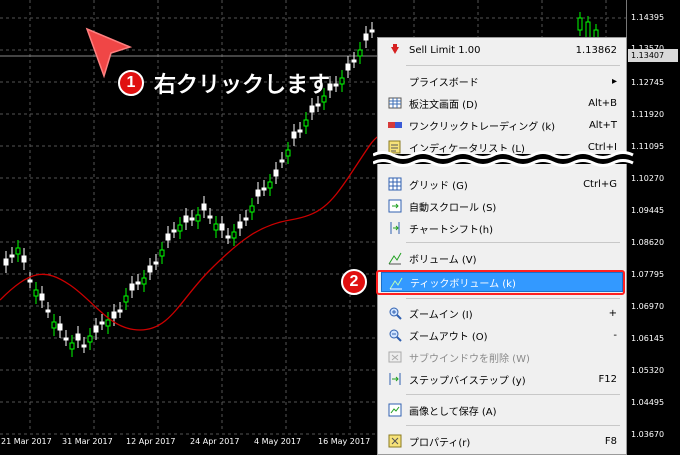  What do you see at coordinates (87, 441) in the screenshot?
I see `date-tick: 31 Mar 2017` at bounding box center [87, 441].